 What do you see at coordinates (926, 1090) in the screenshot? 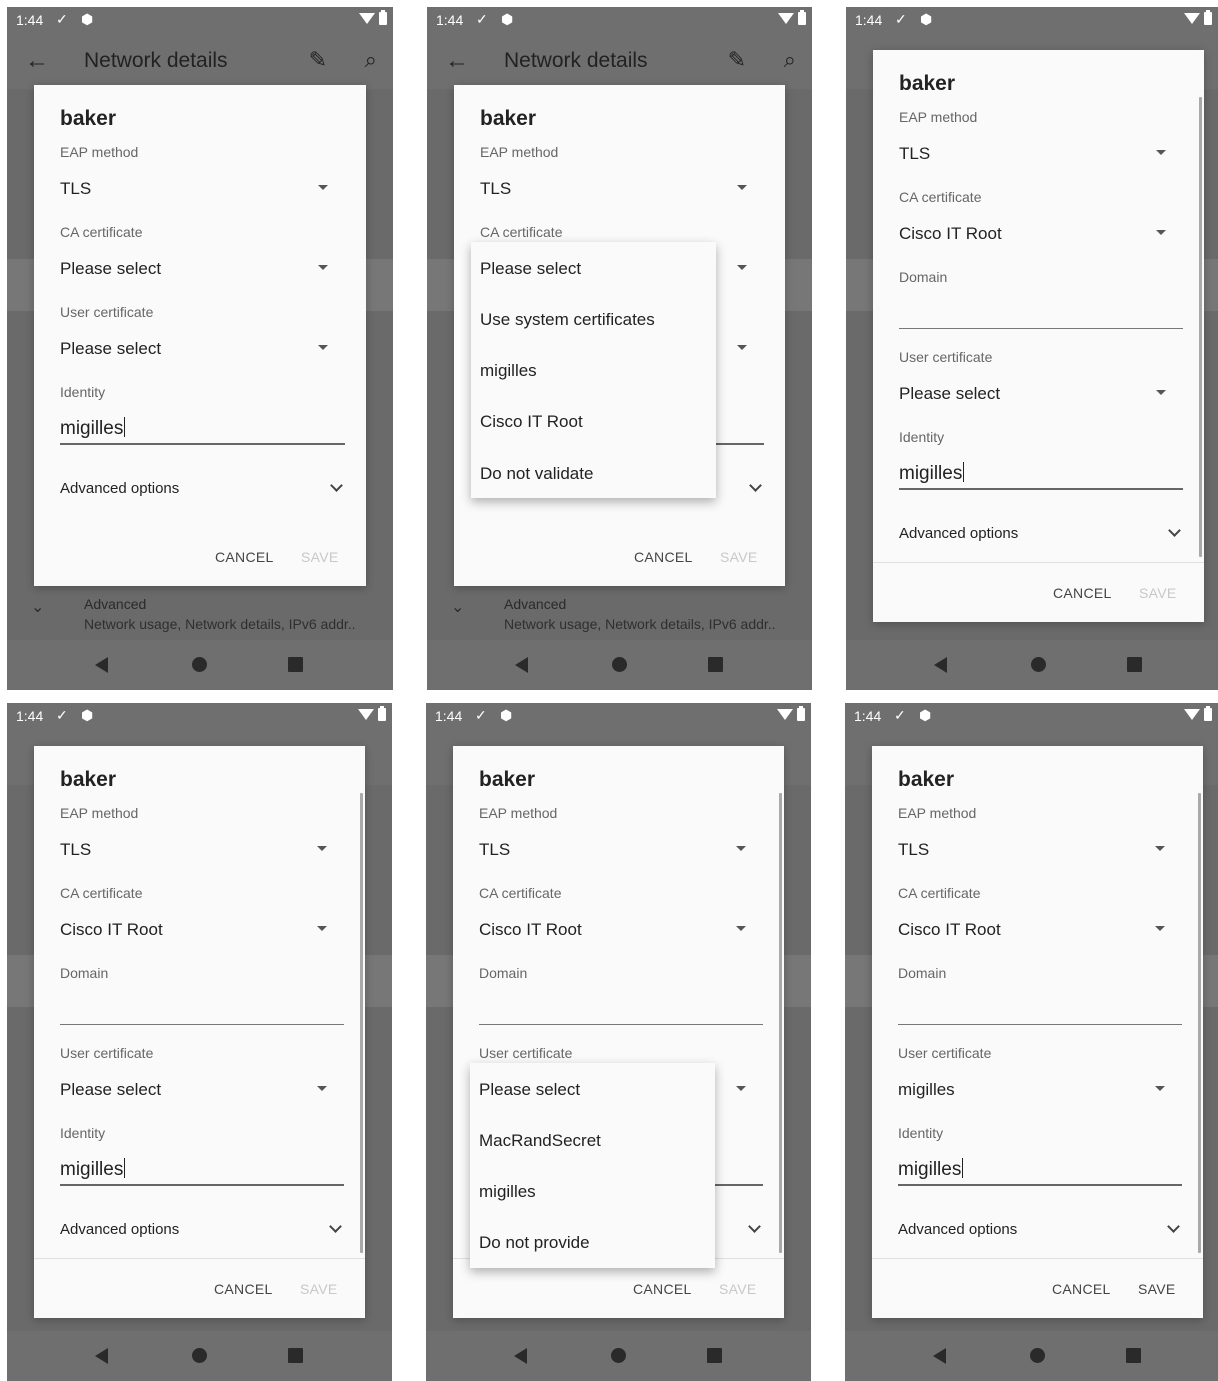
I see `user-certificate-select: migilles` at bounding box center [926, 1090].